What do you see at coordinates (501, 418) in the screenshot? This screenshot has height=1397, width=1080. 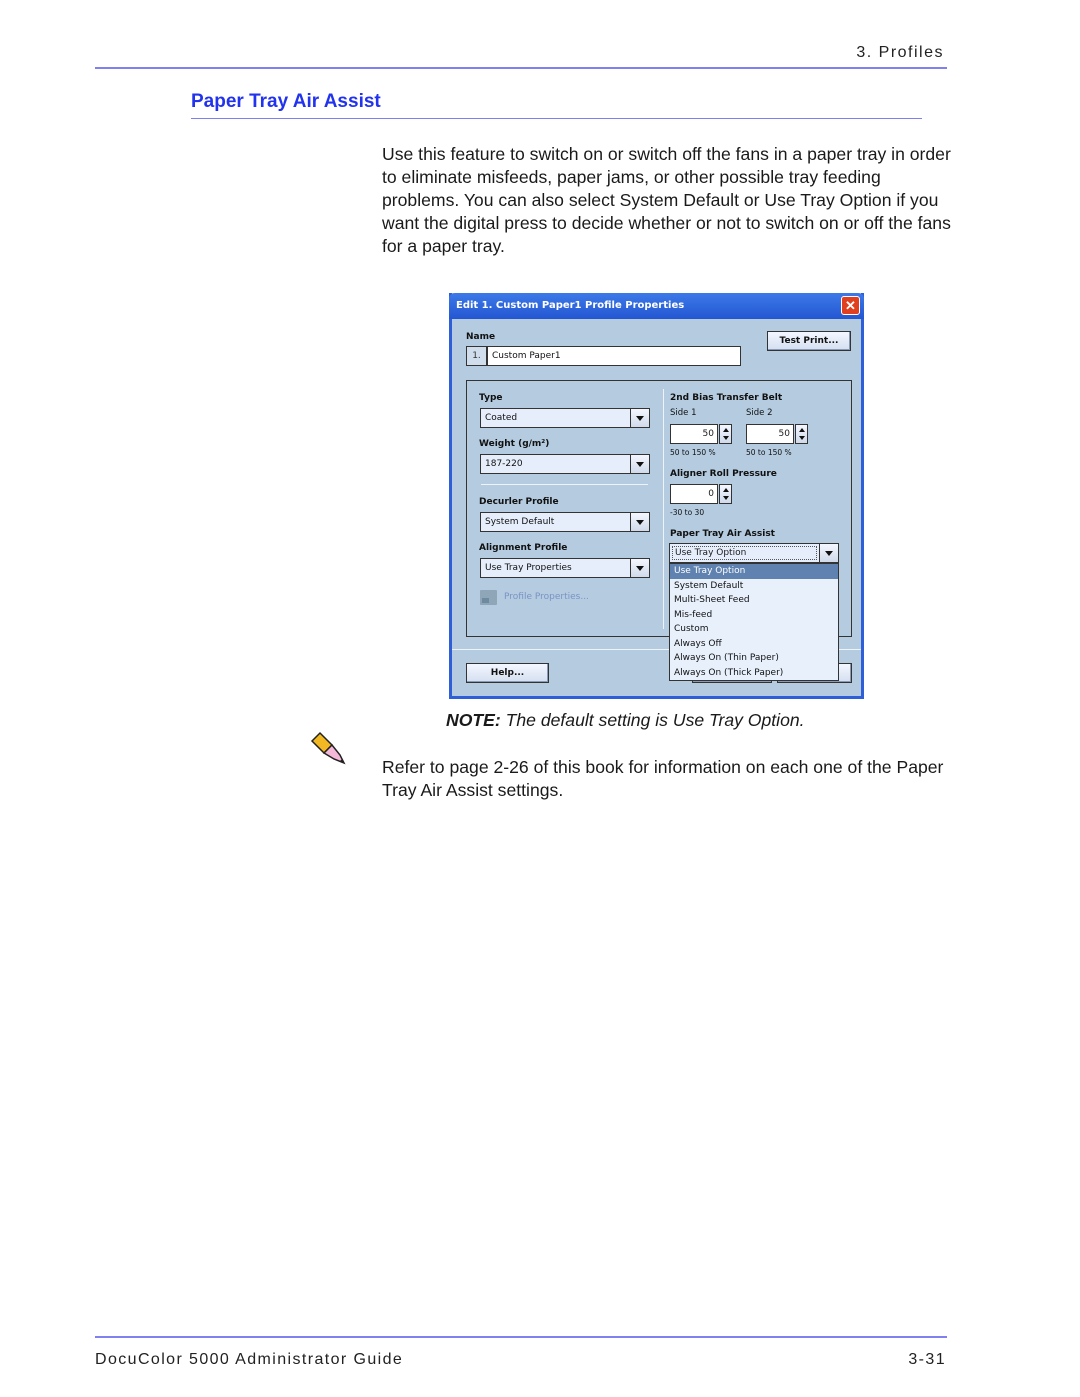 I see `type-value: Coated` at bounding box center [501, 418].